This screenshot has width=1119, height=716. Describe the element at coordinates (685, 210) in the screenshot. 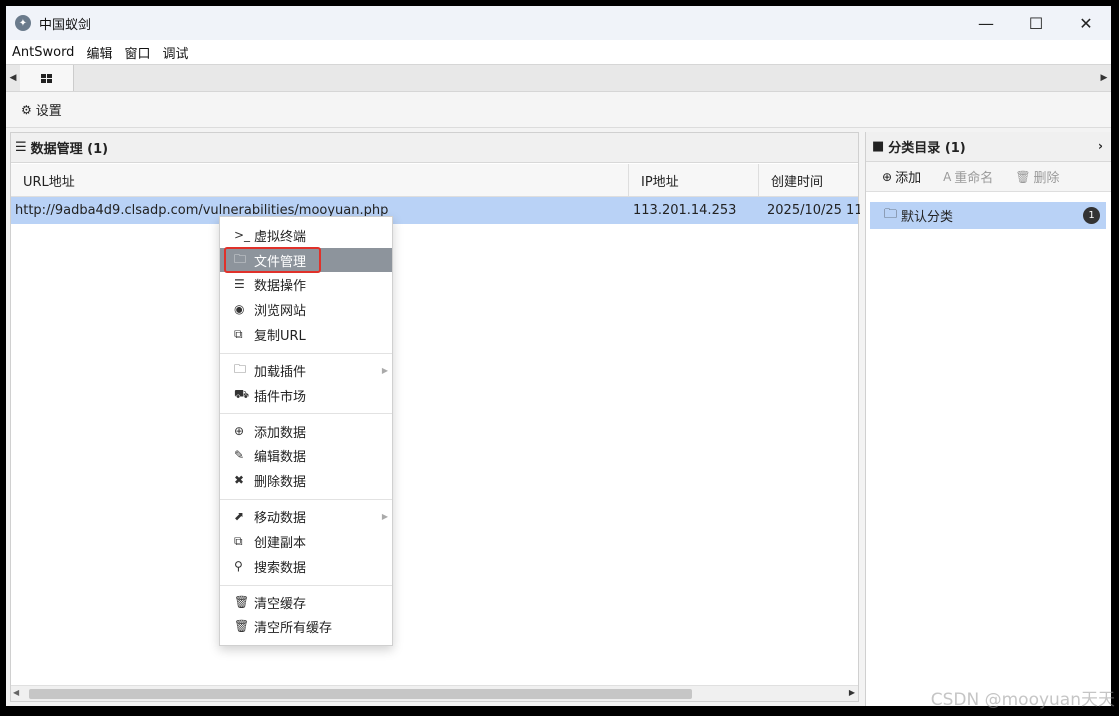

I see `cell-ip: 113.201.14.253` at that location.